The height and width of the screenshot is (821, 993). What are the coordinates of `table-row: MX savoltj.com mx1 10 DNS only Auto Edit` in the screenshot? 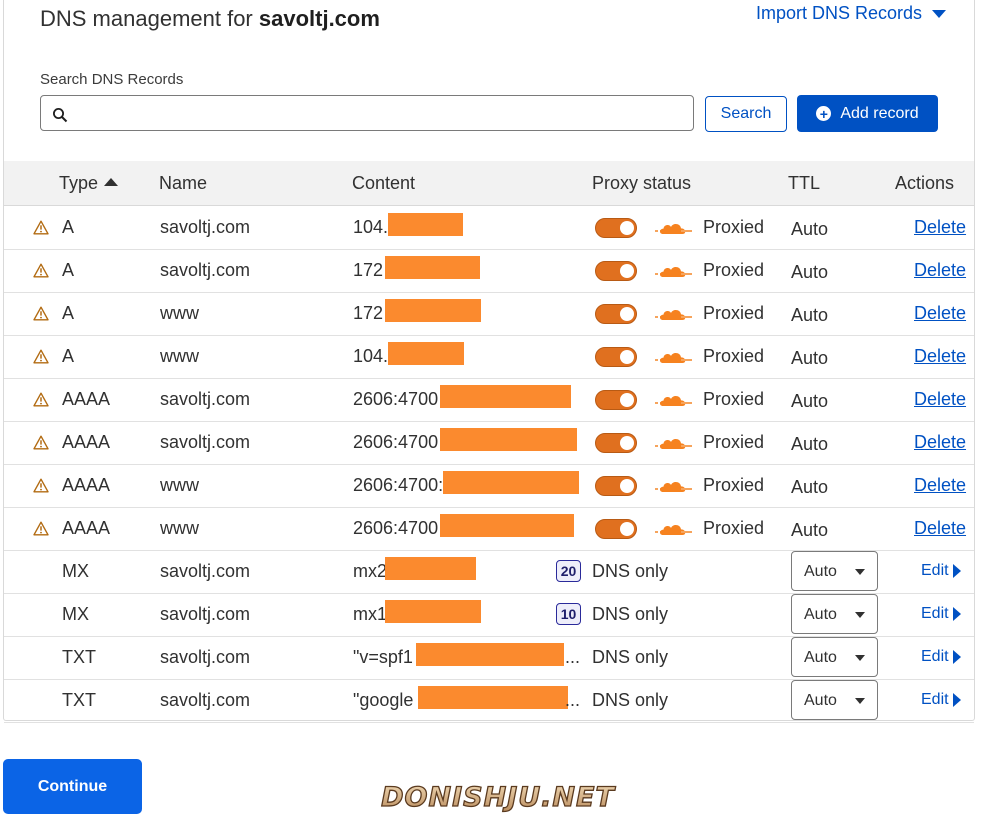 It's located at (489, 615).